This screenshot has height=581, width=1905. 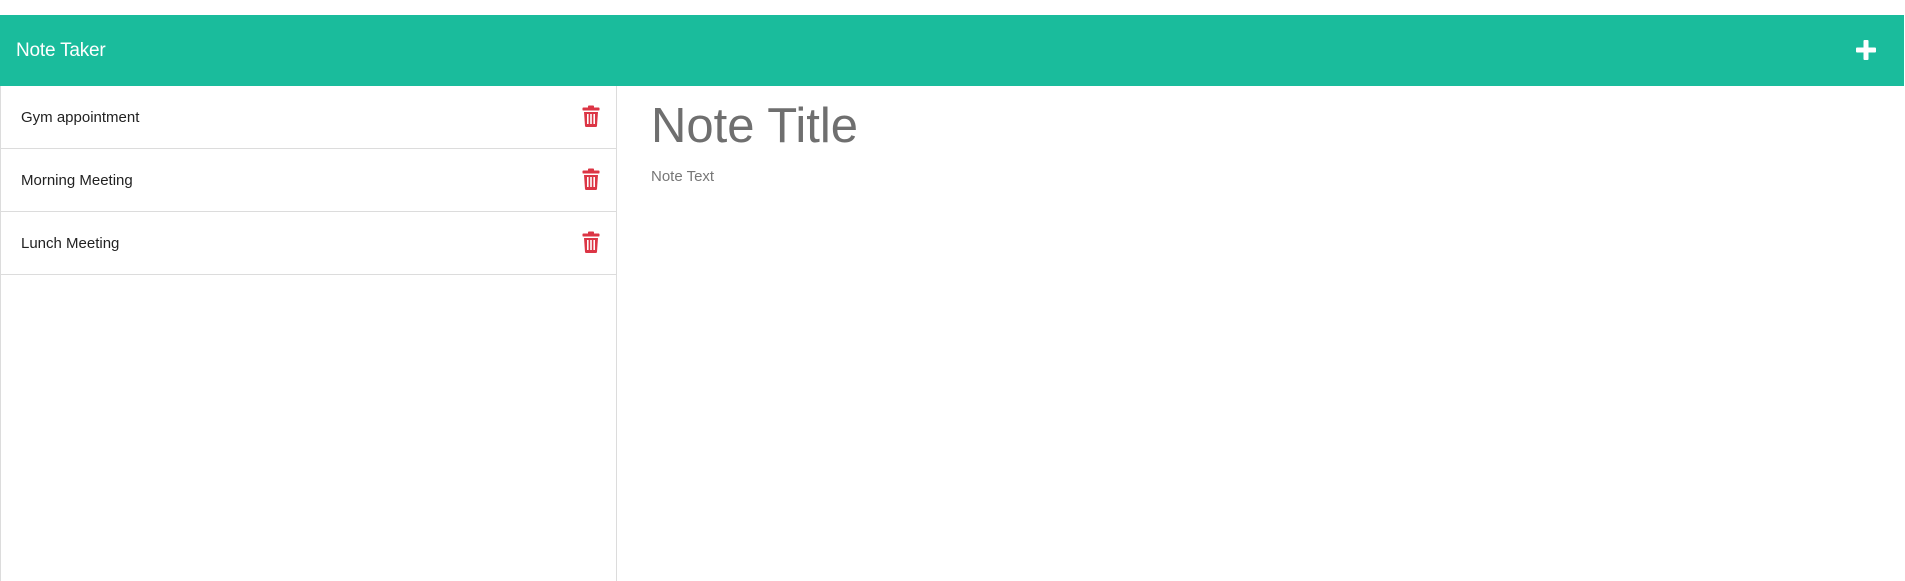 What do you see at coordinates (952, 50) in the screenshot?
I see `navbar: Note Taker` at bounding box center [952, 50].